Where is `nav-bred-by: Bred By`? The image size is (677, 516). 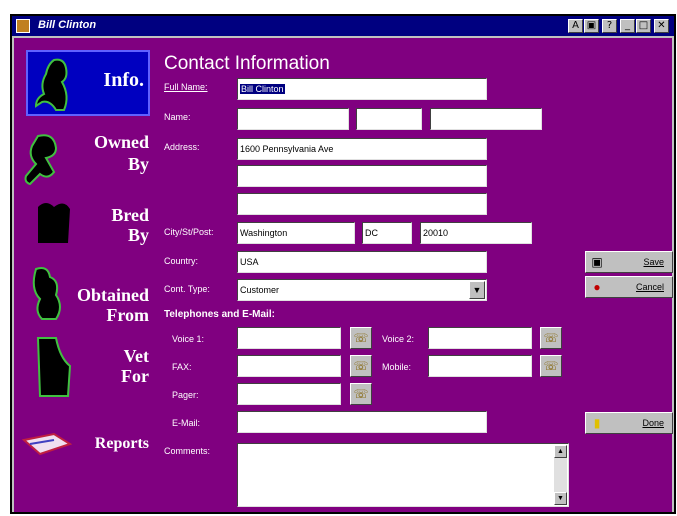 nav-bred-by: Bred By is located at coordinates (81, 226).